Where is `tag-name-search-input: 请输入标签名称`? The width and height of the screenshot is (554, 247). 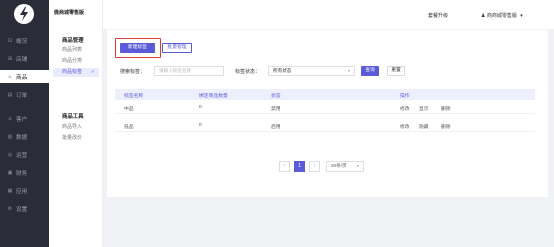
tag-name-search-input: 请输入标签名称 is located at coordinates (189, 71).